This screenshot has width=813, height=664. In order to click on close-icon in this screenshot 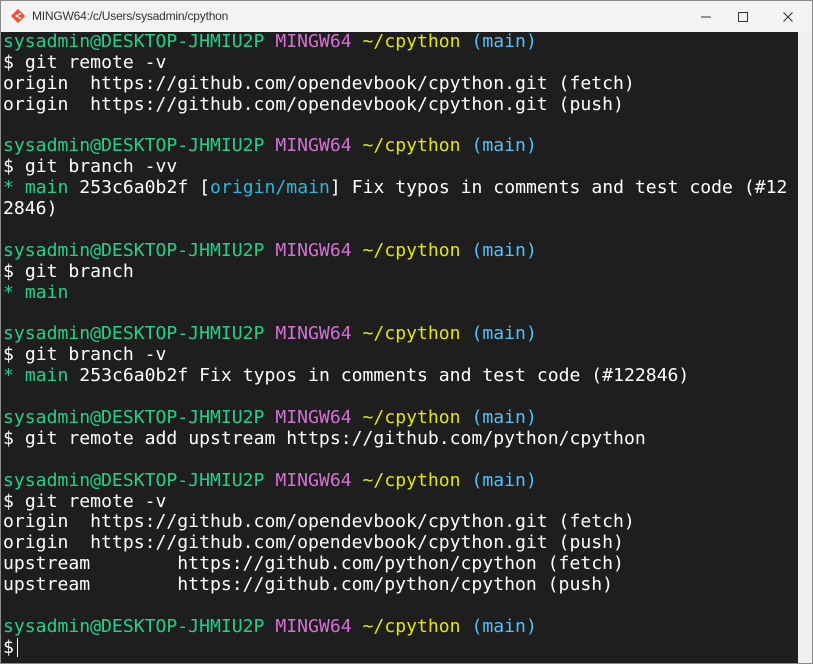, I will do `click(788, 16)`.